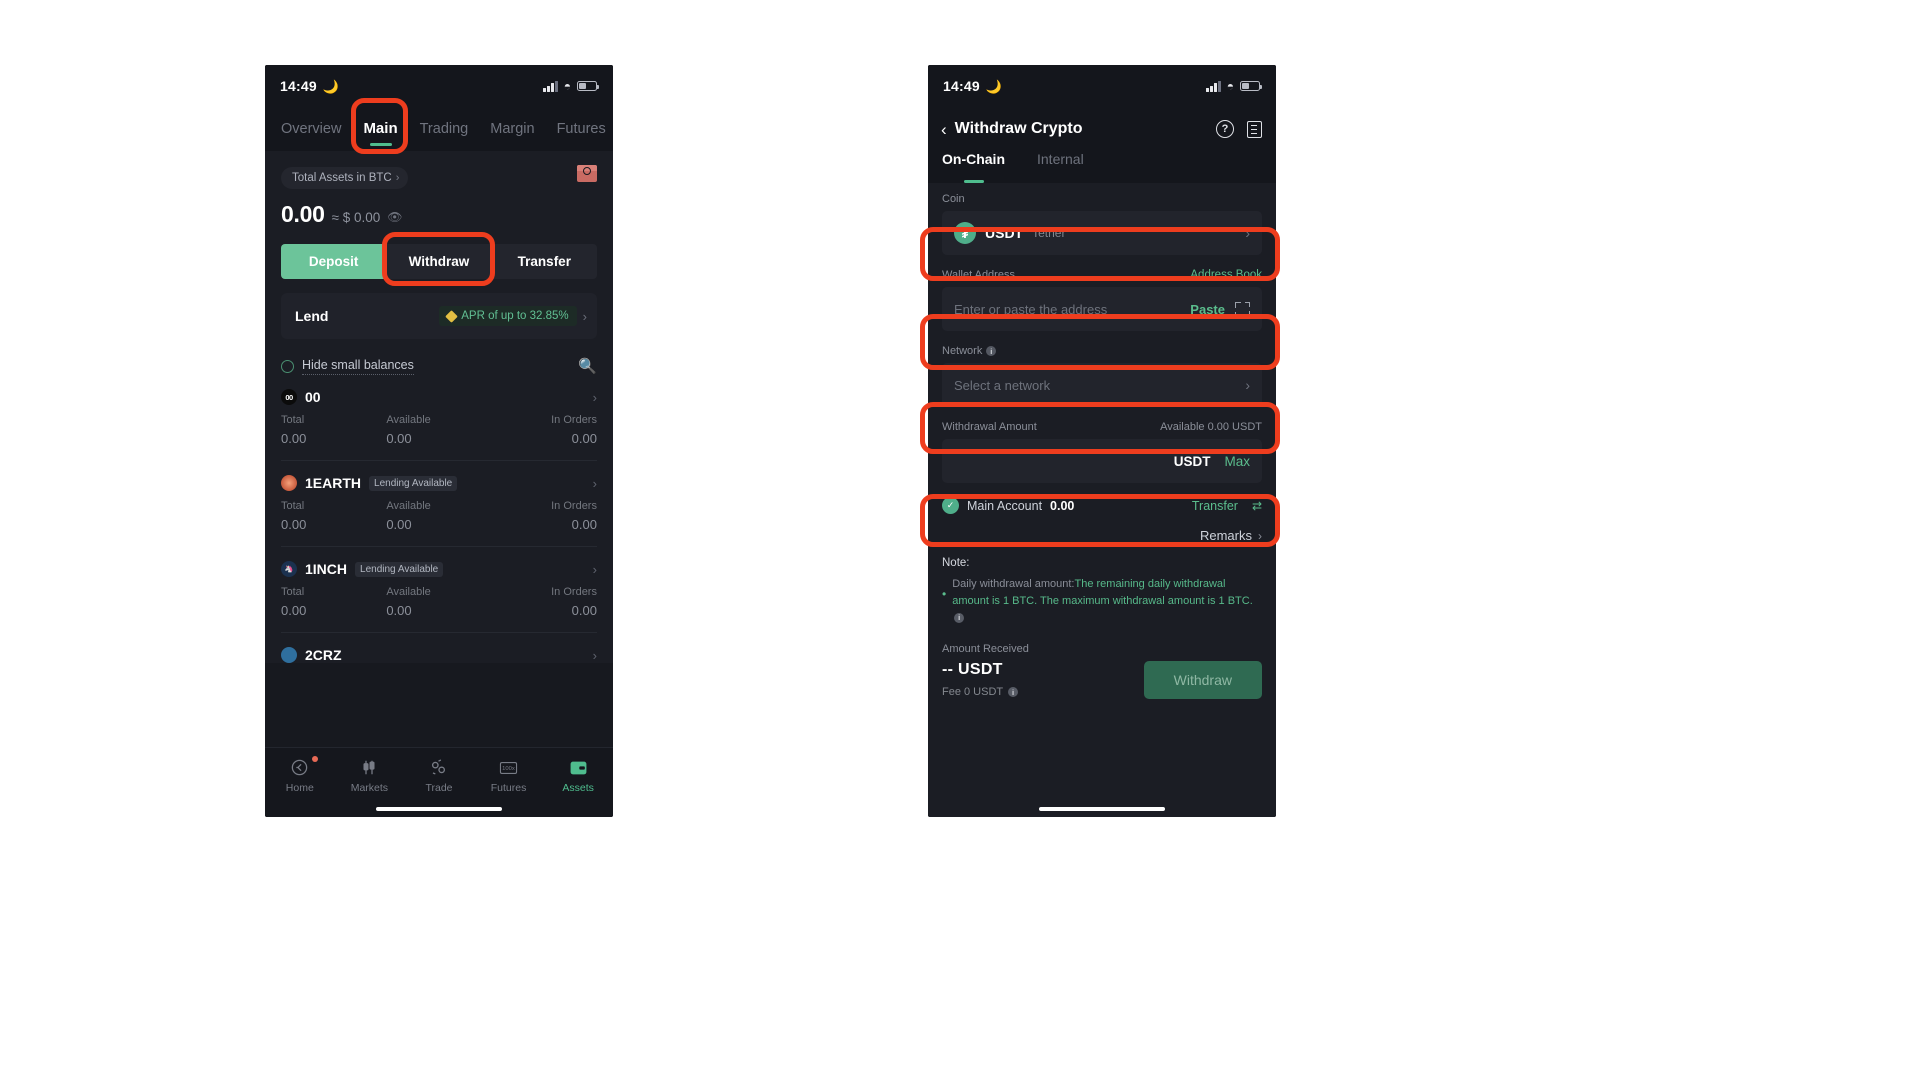 This screenshot has width=1920, height=1080. Describe the element at coordinates (1013, 584) in the screenshot. I see `note-grey-text: Daily withdrawal amount:` at that location.